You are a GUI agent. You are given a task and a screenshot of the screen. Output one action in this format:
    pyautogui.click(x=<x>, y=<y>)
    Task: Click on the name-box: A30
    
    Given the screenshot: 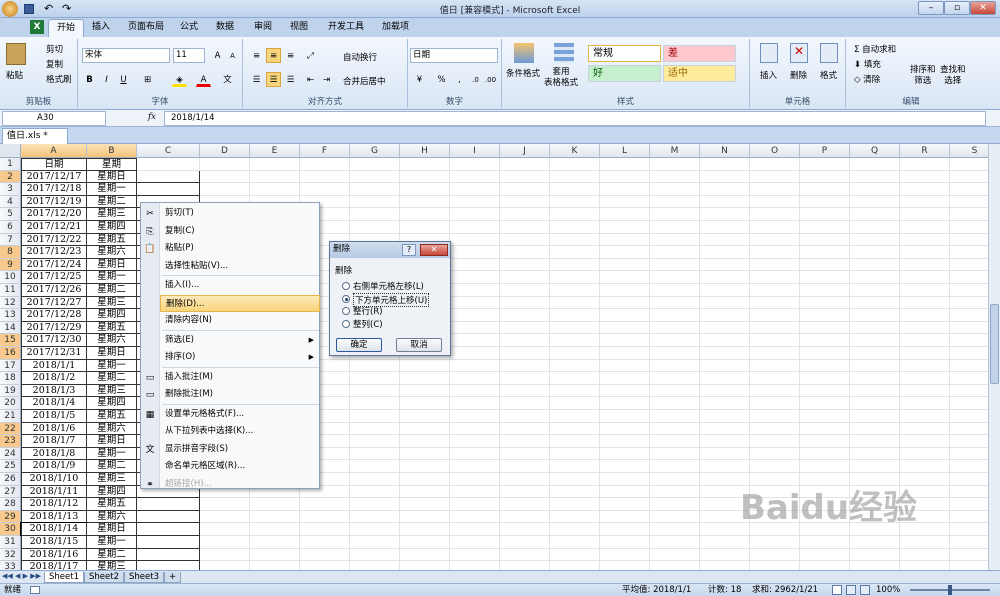 What is the action you would take?
    pyautogui.click(x=54, y=118)
    